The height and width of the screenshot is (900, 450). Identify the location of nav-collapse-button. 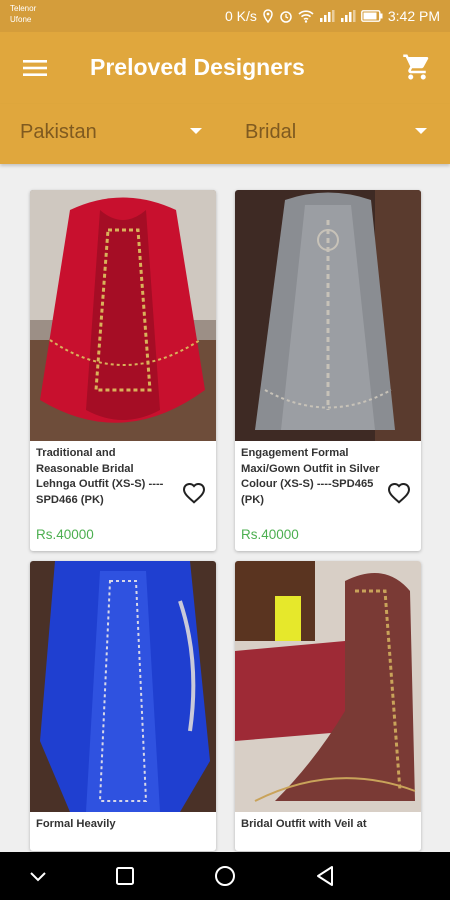
(38, 876).